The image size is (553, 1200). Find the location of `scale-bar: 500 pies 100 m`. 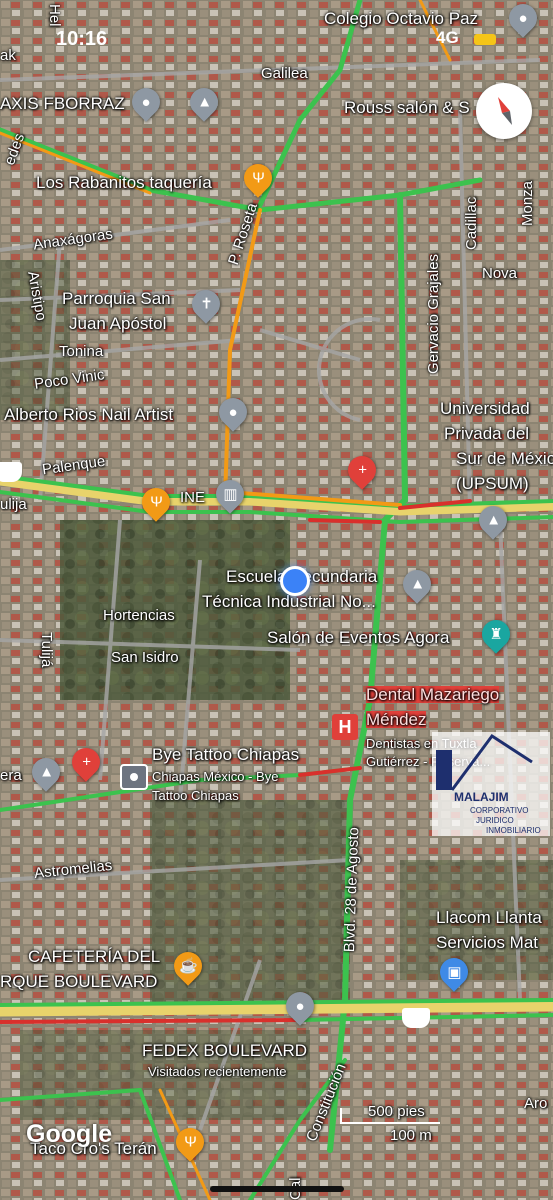

scale-bar: 500 pies 100 m is located at coordinates (390, 1124).